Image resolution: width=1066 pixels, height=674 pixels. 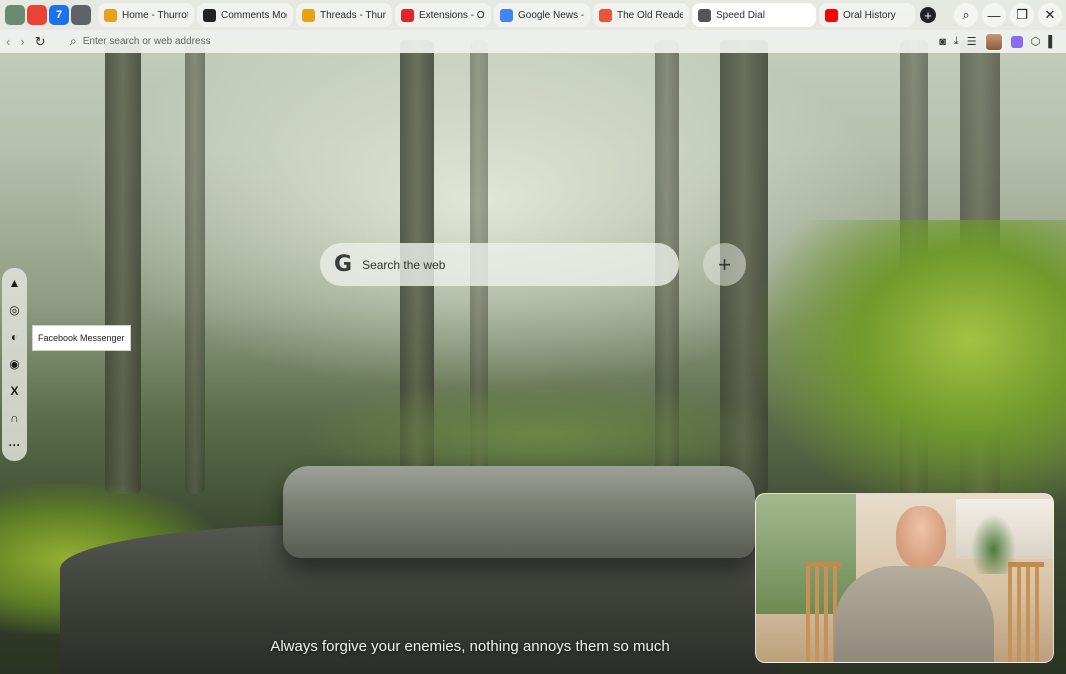 What do you see at coordinates (40, 42) in the screenshot?
I see `reload-button: ↻` at bounding box center [40, 42].